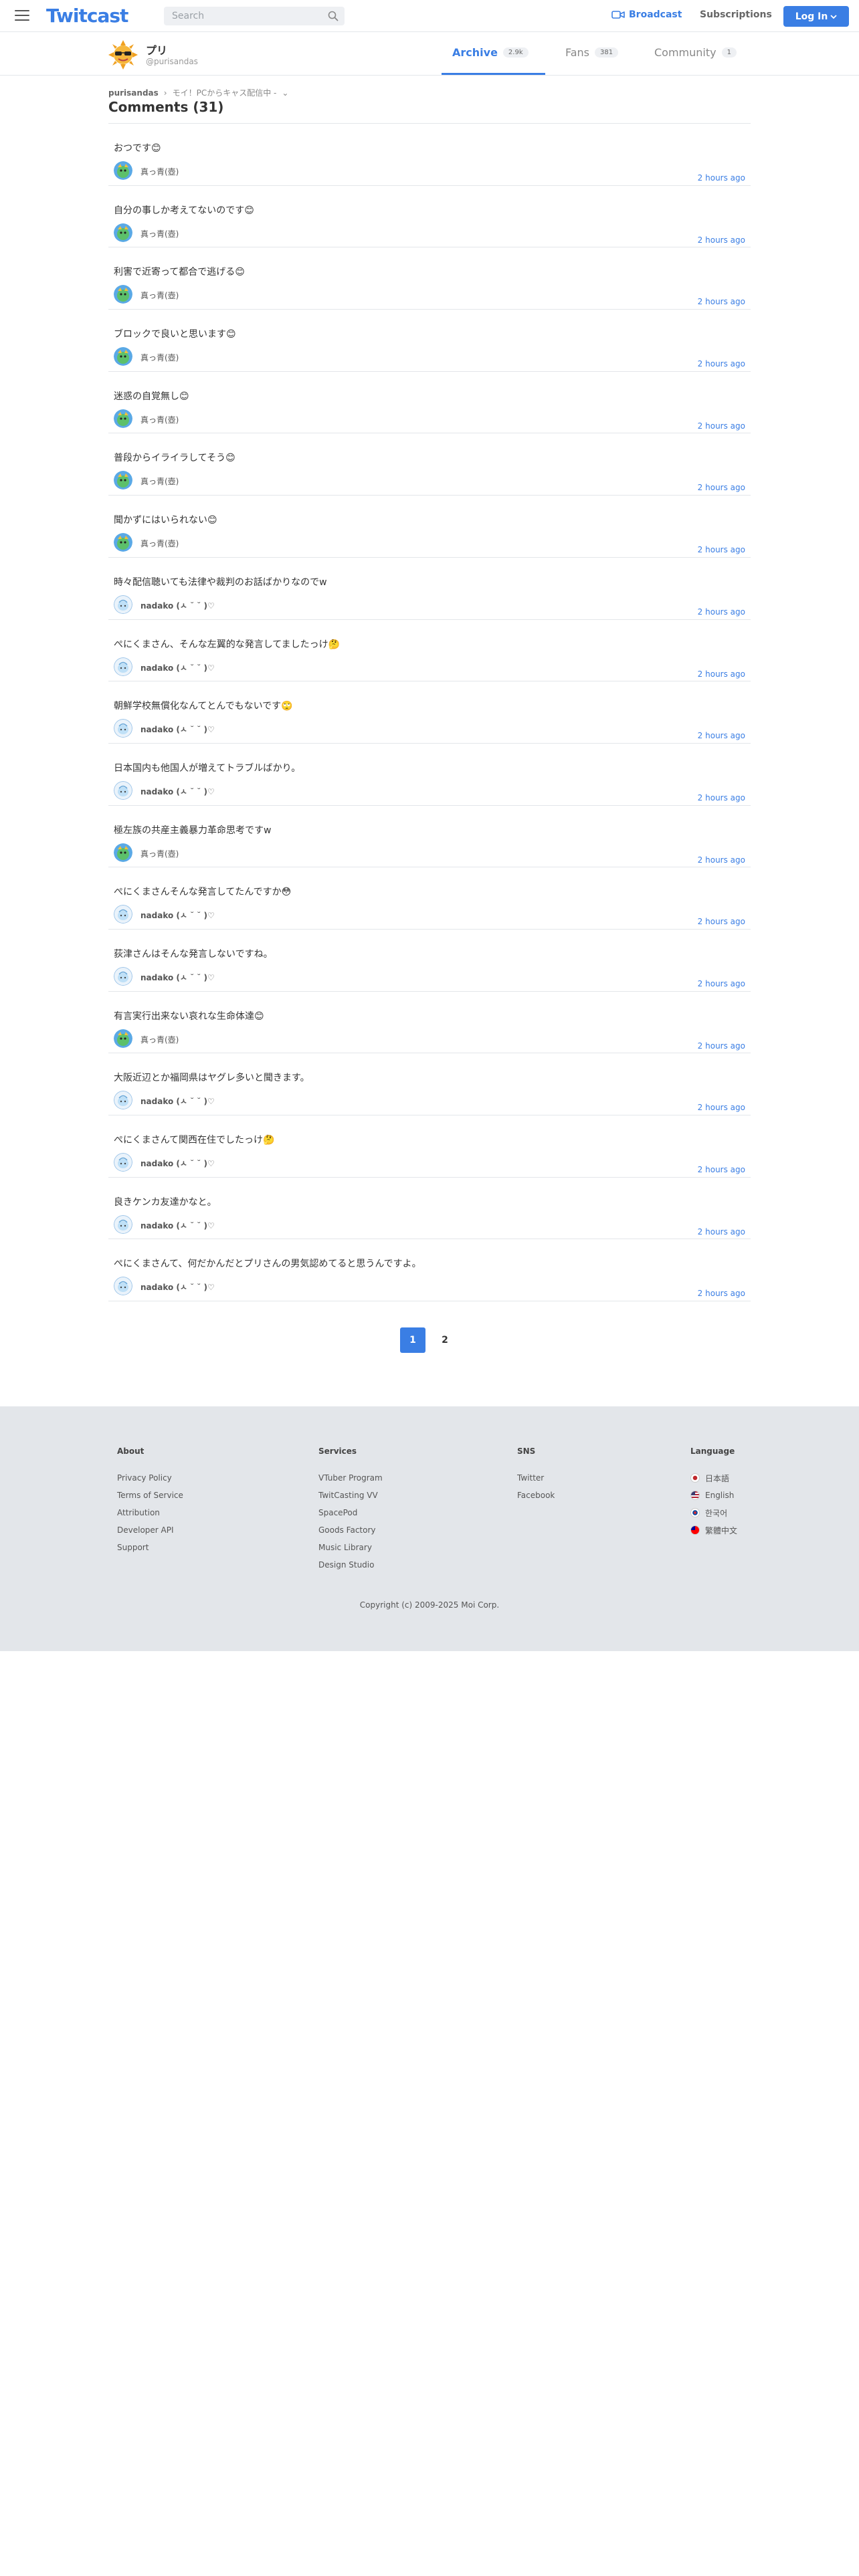  Describe the element at coordinates (491, 53) in the screenshot. I see `tab-archive: Archive 2.9k` at that location.